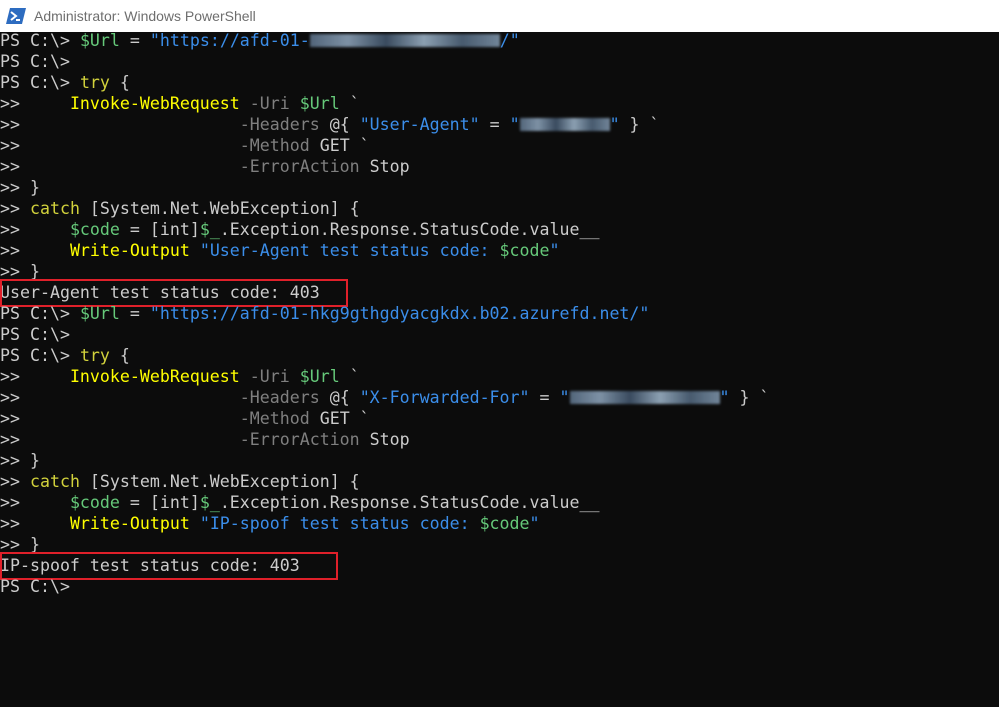 This screenshot has width=999, height=707. Describe the element at coordinates (330, 124) in the screenshot. I see `console-line: >> -Headers @{ "User-Agent" = " " } `` at that location.